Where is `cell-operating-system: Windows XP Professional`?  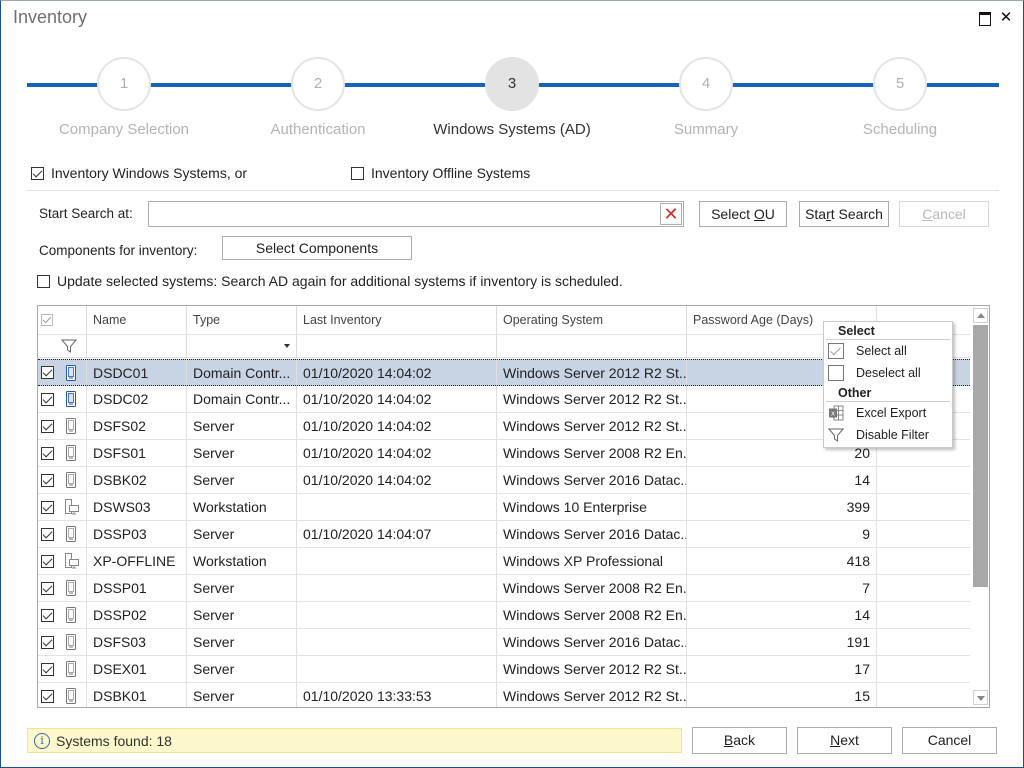 cell-operating-system: Windows XP Professional is located at coordinates (592, 561).